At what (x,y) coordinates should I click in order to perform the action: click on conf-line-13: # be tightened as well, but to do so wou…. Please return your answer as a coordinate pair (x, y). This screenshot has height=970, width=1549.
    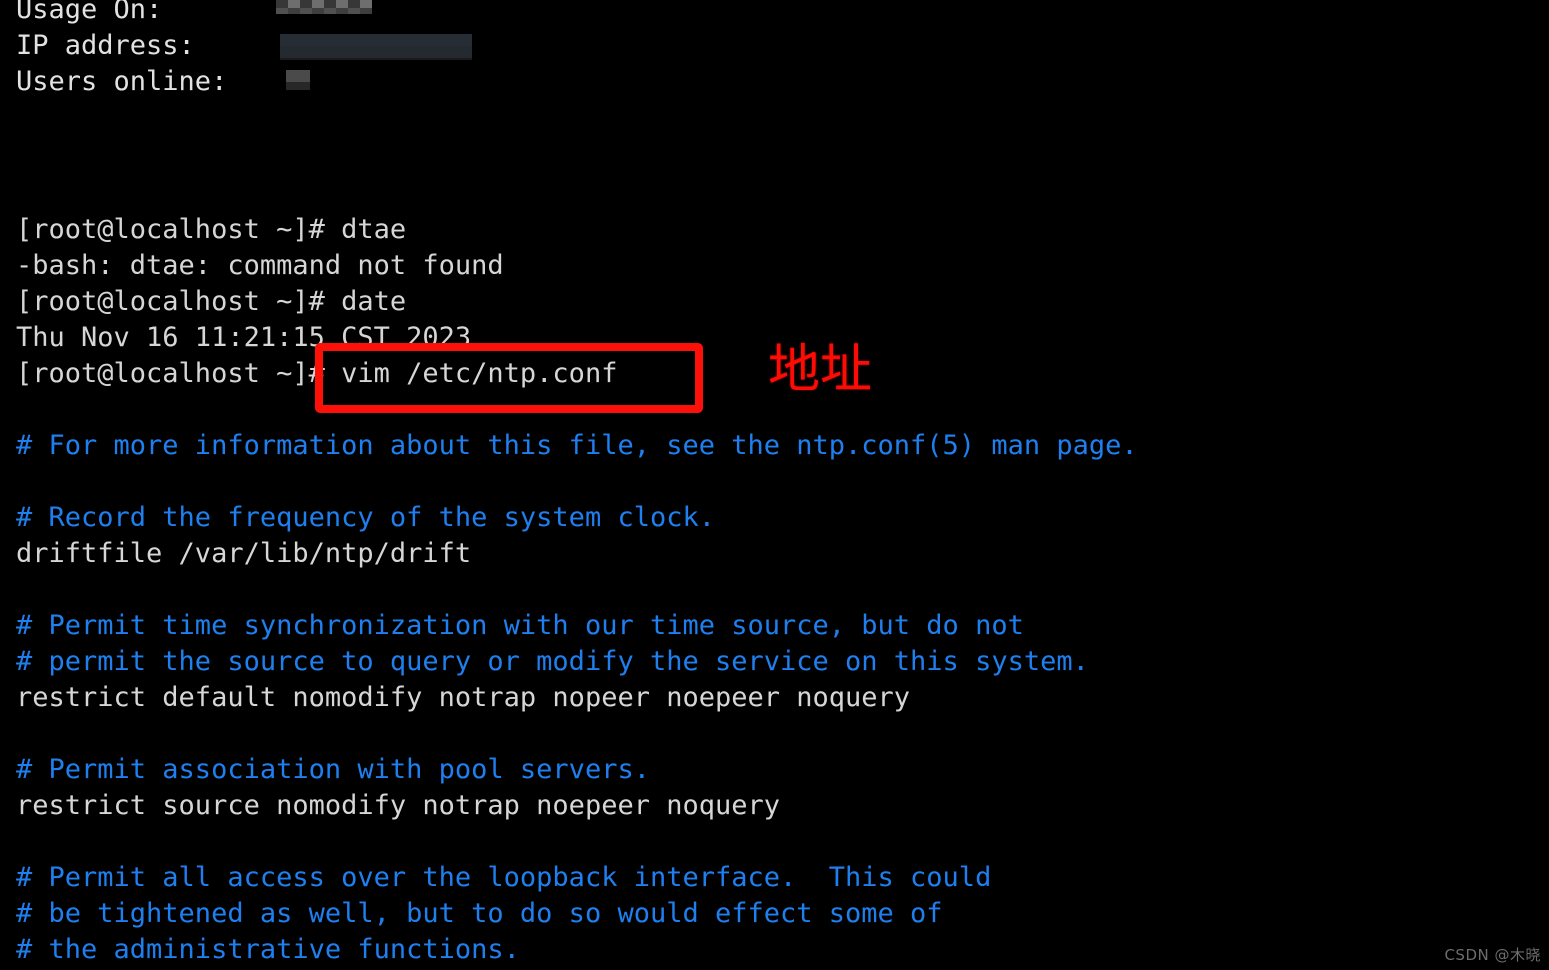
    Looking at the image, I should click on (479, 913).